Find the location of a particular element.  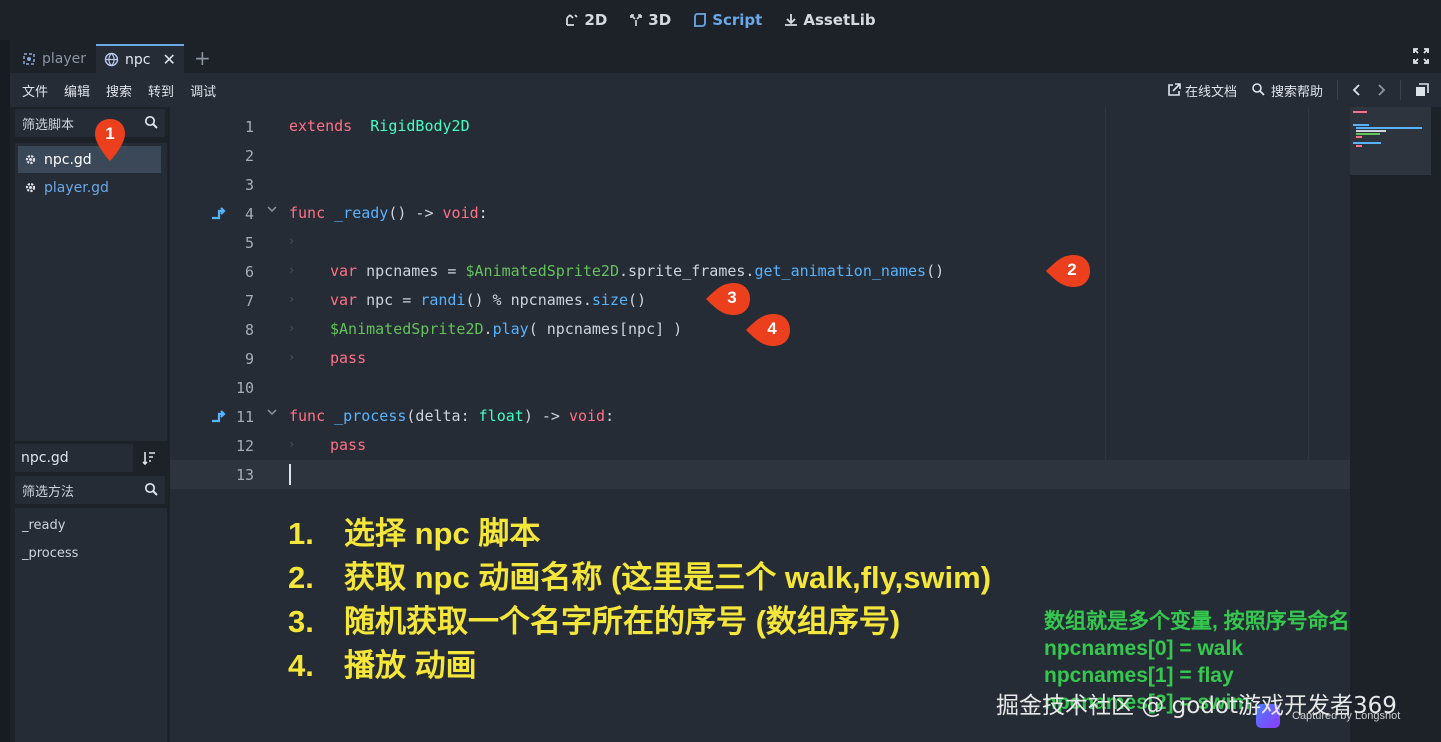

mode-2d-button: 2D is located at coordinates (586, 20).